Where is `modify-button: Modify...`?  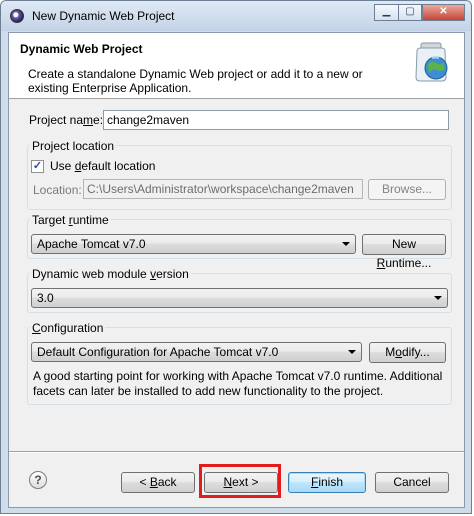
modify-button: Modify... is located at coordinates (407, 352).